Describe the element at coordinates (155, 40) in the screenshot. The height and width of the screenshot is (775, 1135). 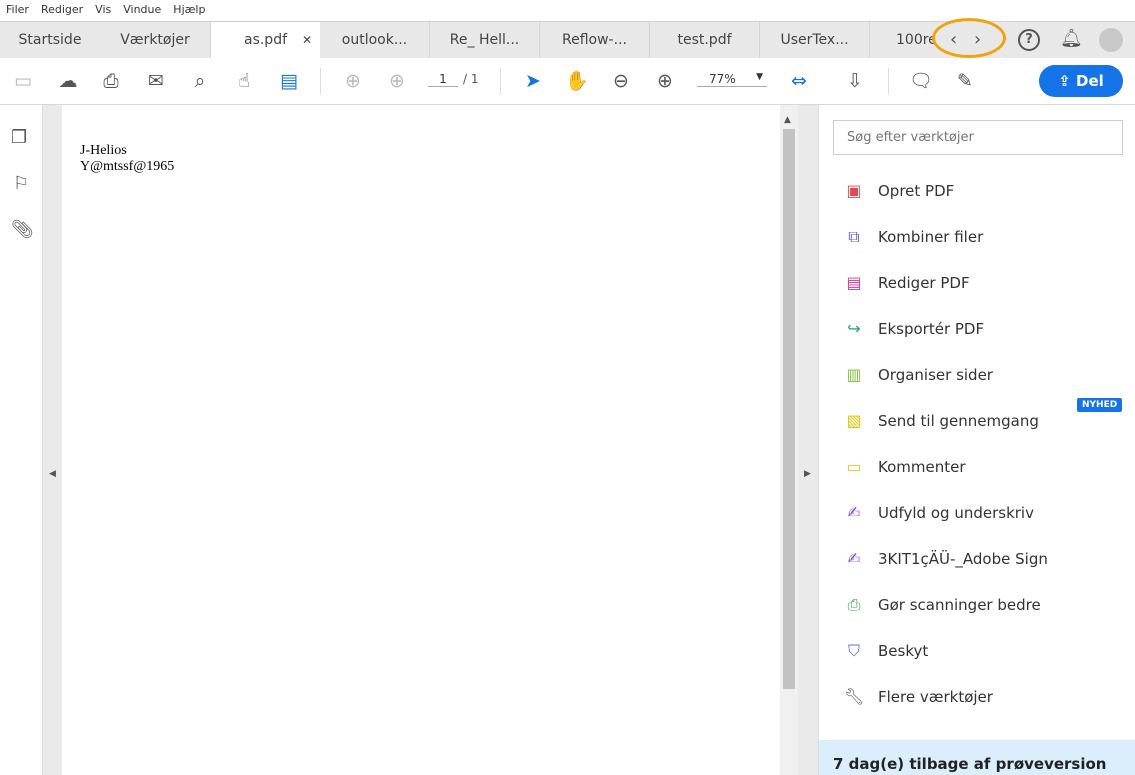
I see `tab-vaerktoejer: Værktøjer` at that location.